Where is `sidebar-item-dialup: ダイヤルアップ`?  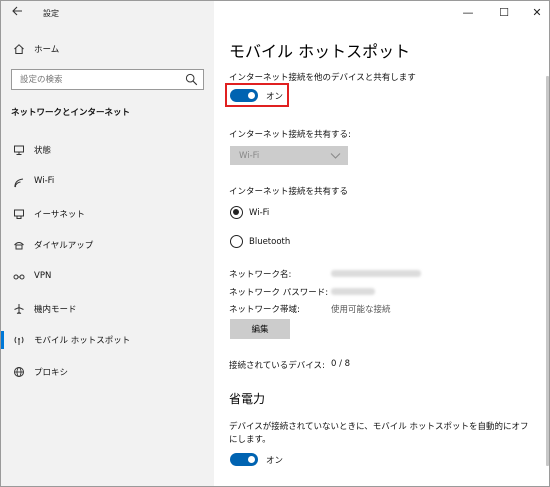
sidebar-item-dialup: ダイヤルアップ is located at coordinates (107, 245).